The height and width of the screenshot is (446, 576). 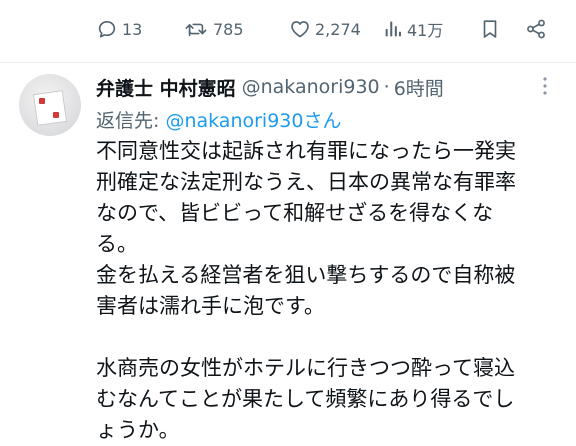 I want to click on repost-button: 785, so click(x=213, y=29).